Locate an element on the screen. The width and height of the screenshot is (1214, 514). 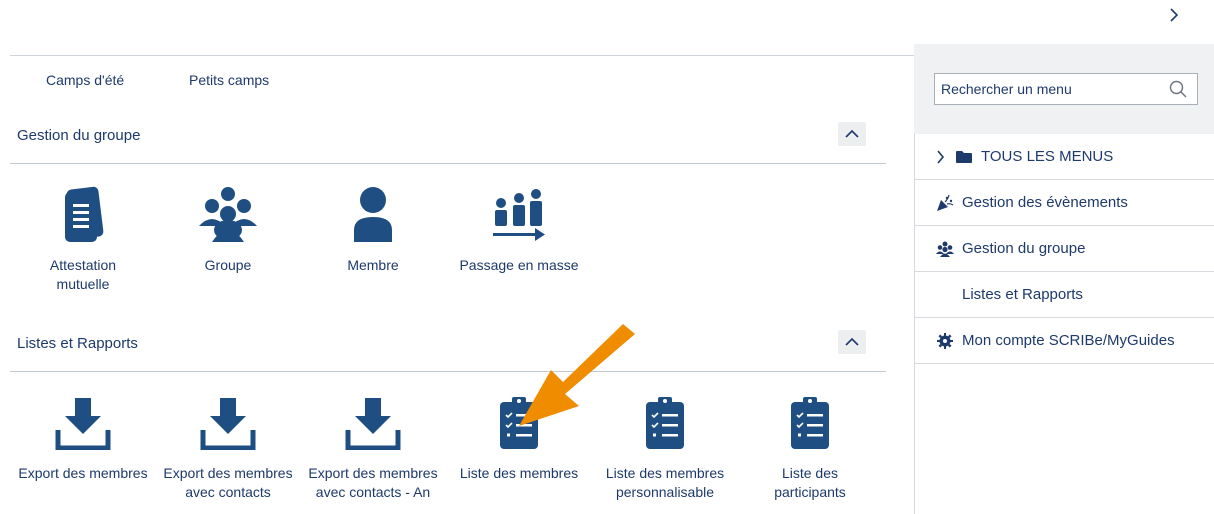
tile-label: Export des membres is located at coordinates (83, 473).